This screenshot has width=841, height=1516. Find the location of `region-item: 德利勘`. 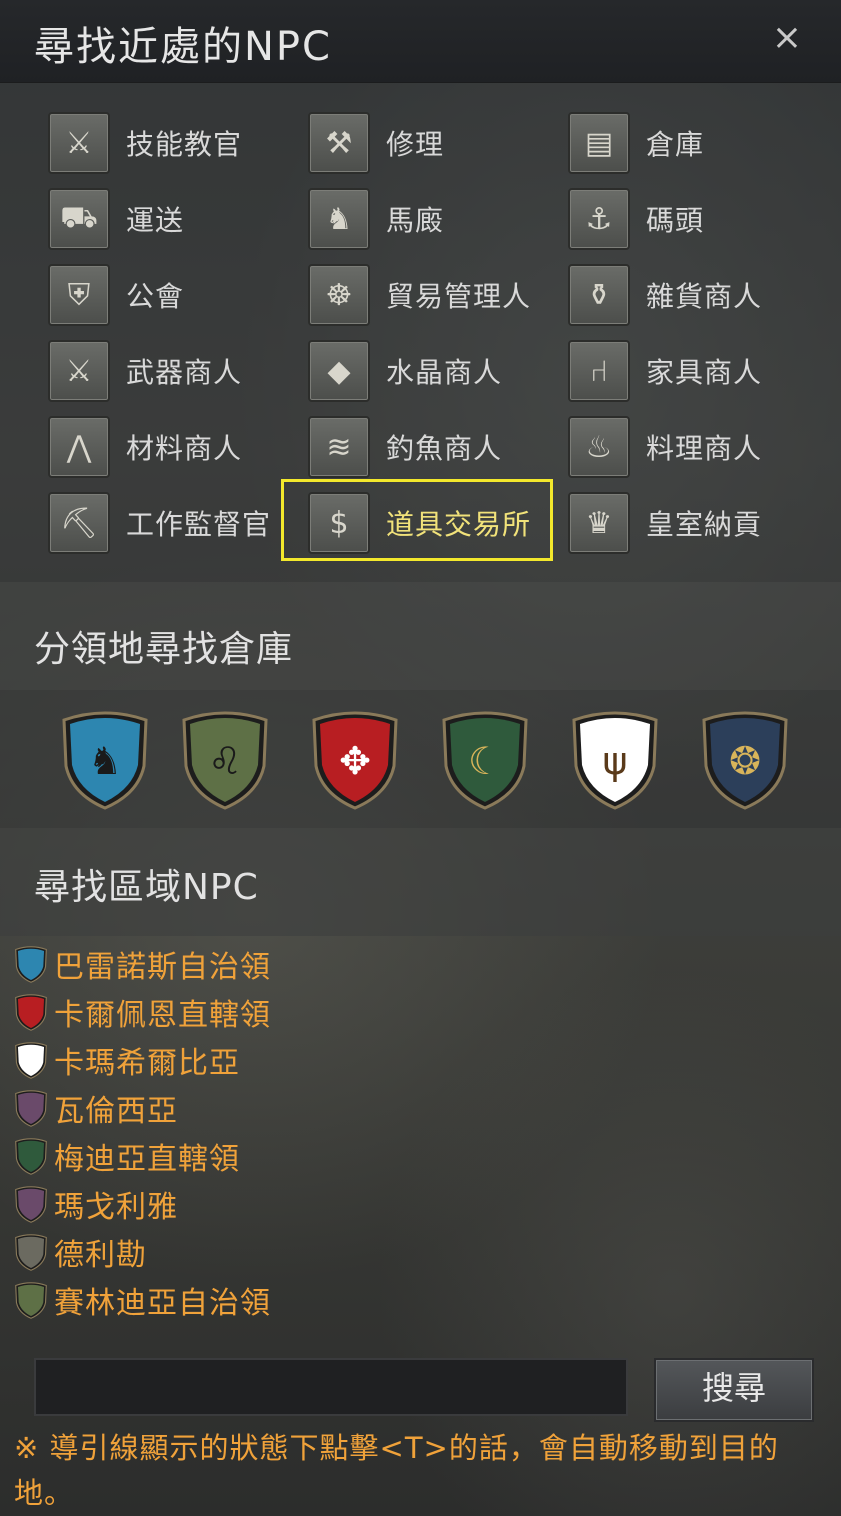

region-item: 德利勘 is located at coordinates (80, 1252).